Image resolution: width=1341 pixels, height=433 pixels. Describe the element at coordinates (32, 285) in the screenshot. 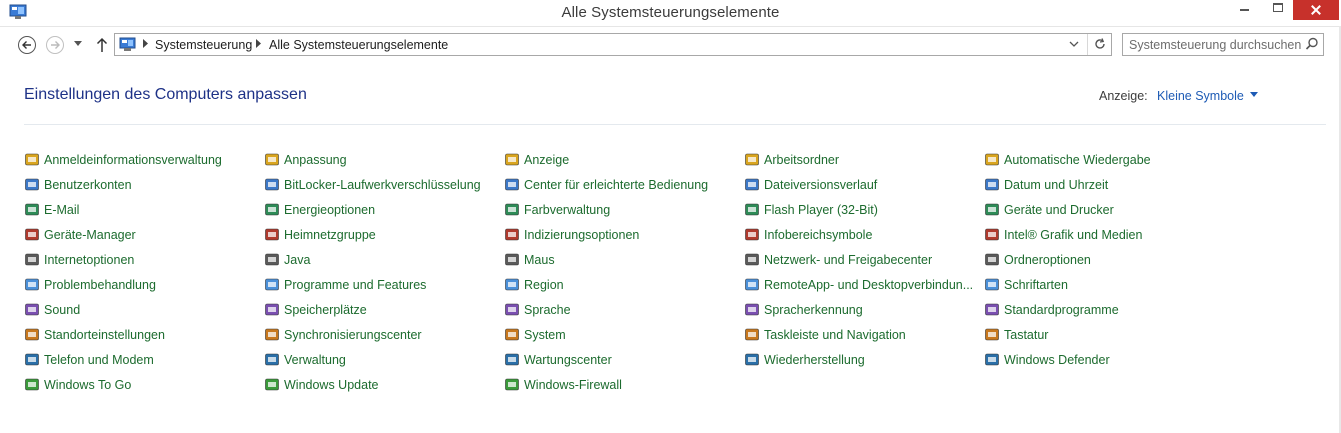

I see `troubleshooting-icon` at that location.